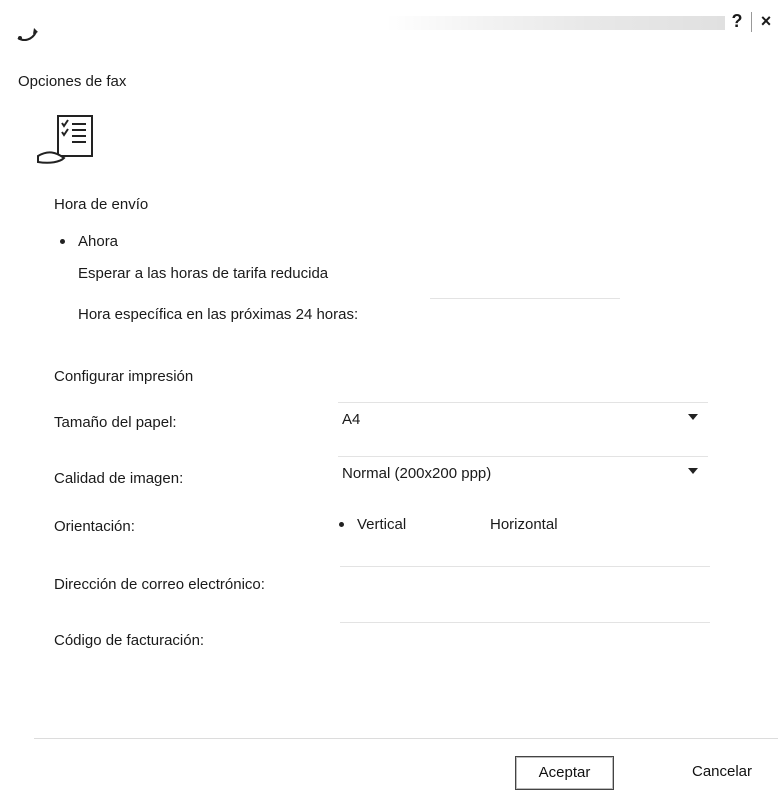  I want to click on billing-code-border, so click(525, 622).